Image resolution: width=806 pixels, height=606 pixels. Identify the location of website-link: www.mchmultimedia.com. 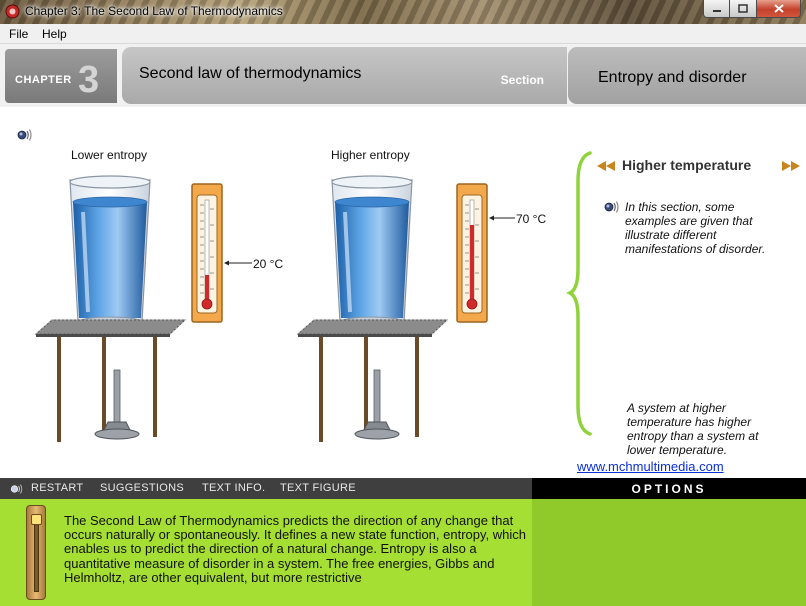
(650, 466).